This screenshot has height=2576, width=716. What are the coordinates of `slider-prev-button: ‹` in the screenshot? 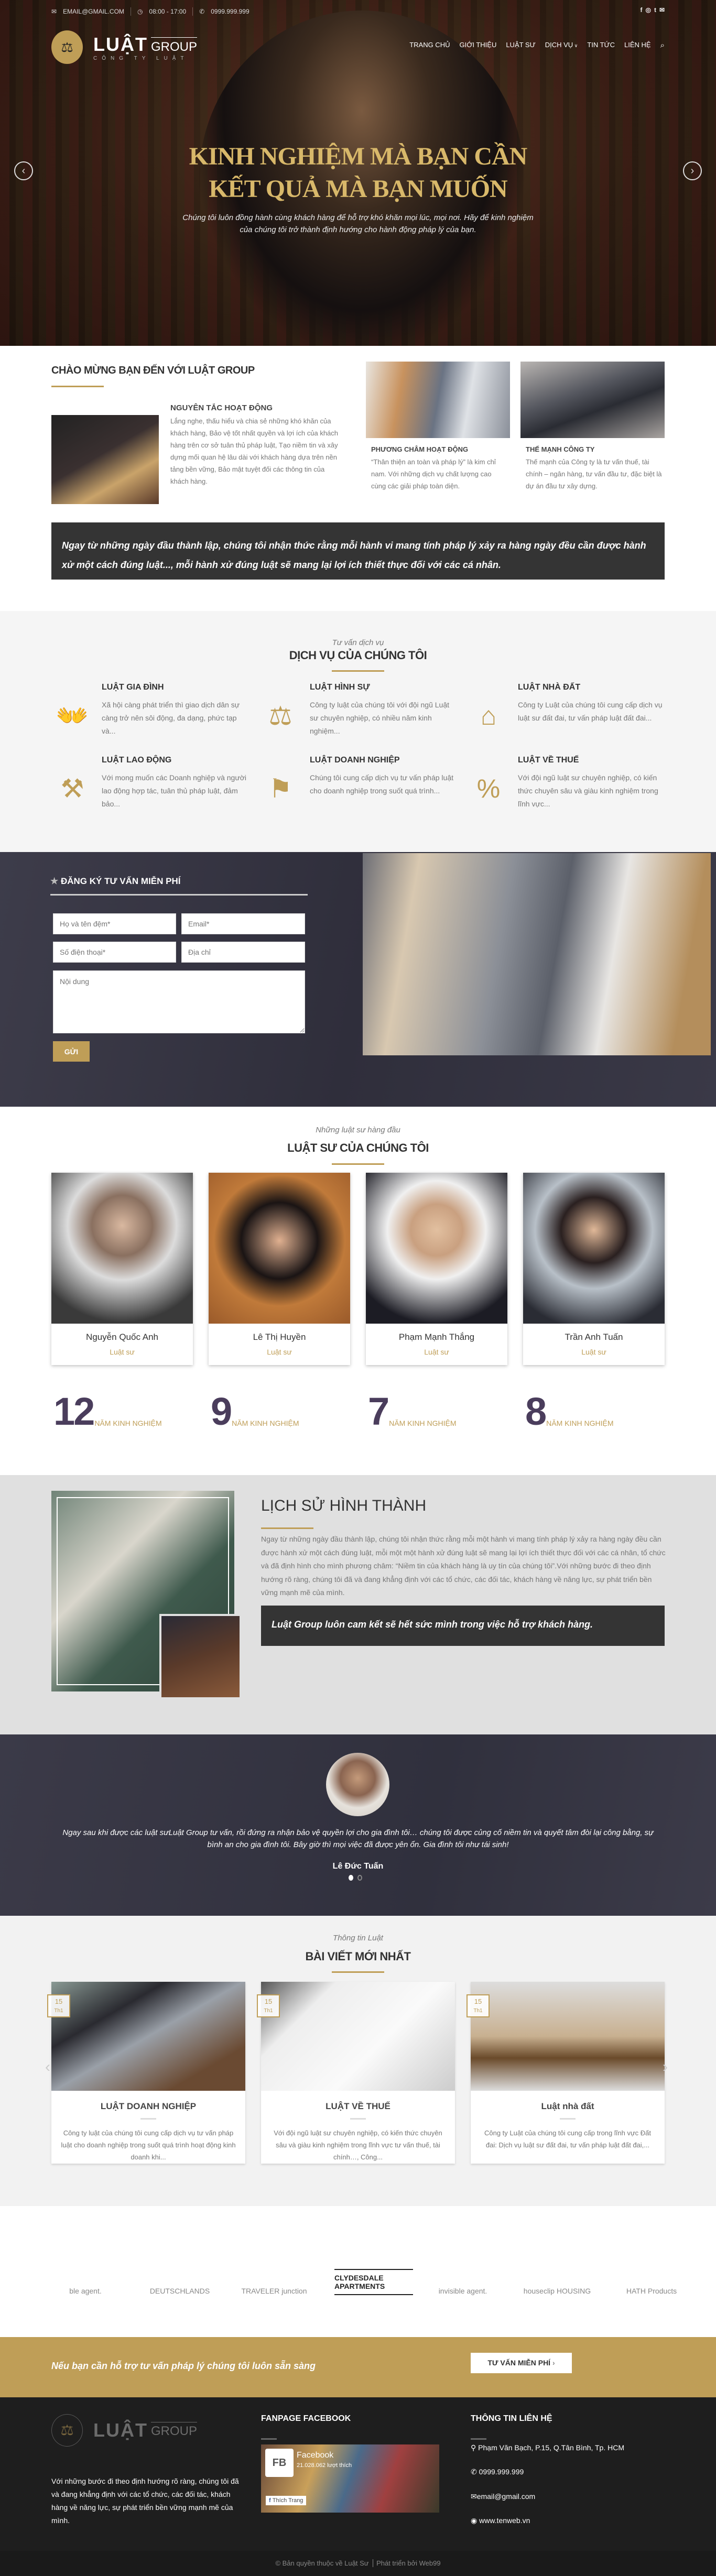 It's located at (23, 170).